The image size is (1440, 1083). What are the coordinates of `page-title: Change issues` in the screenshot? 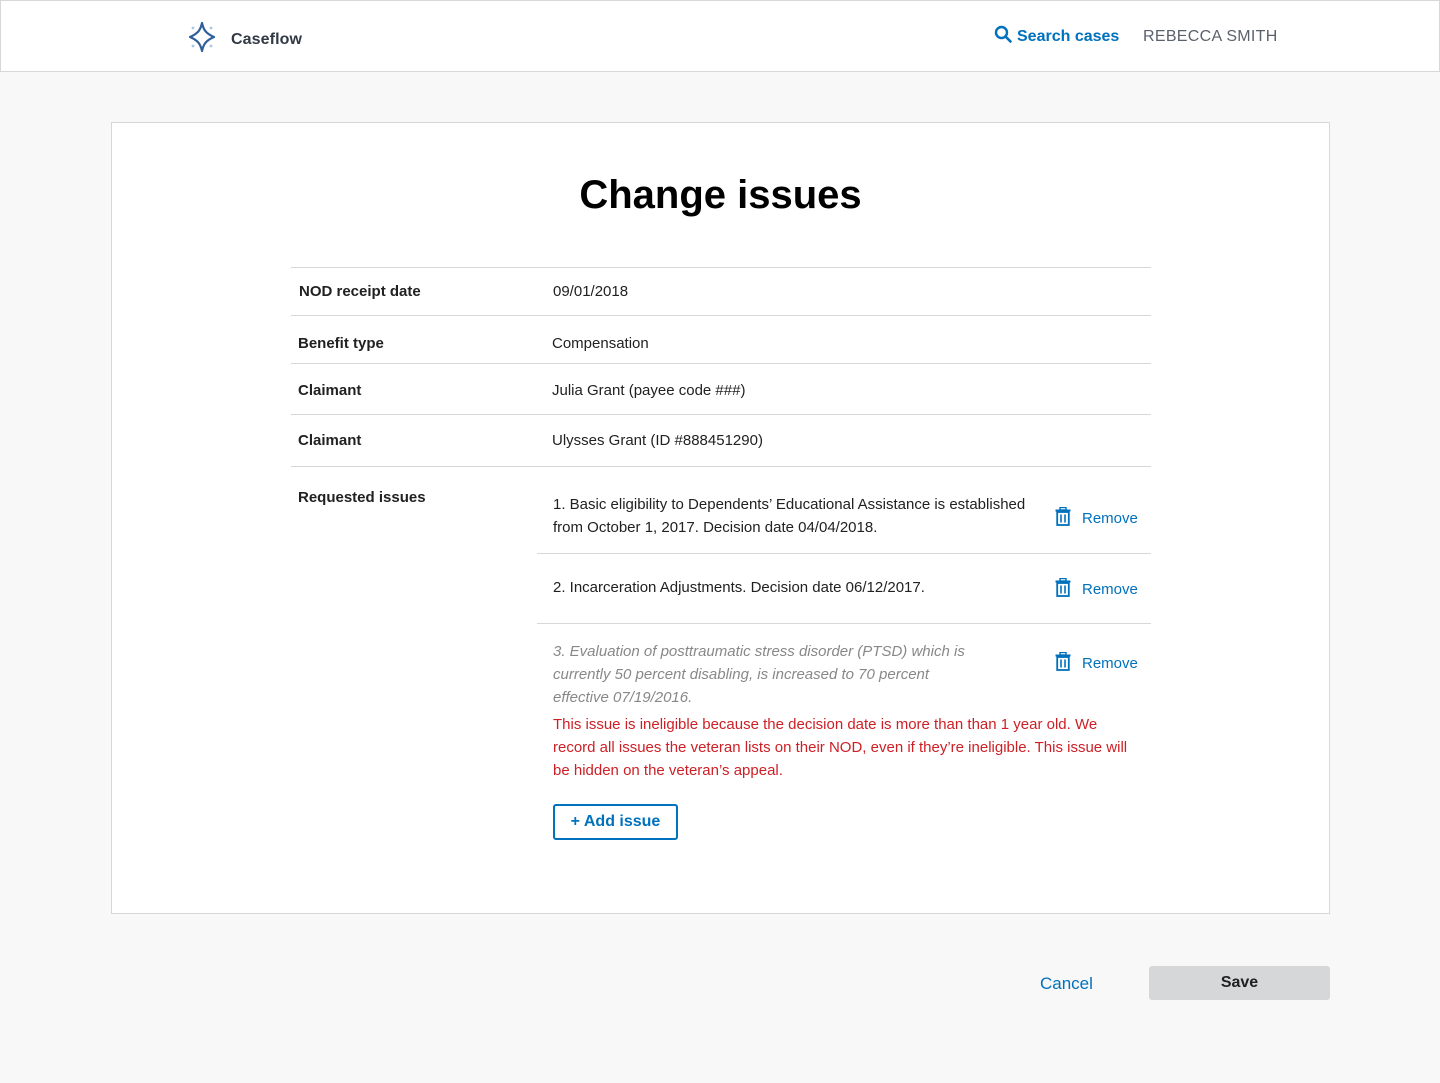 It's located at (720, 195).